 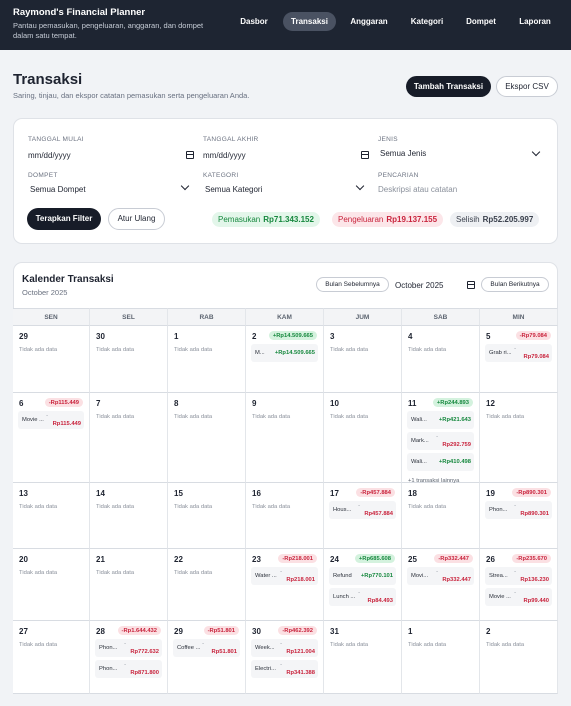 I want to click on calendar-day-cell: 30 Tidak ada data, so click(x=129, y=359).